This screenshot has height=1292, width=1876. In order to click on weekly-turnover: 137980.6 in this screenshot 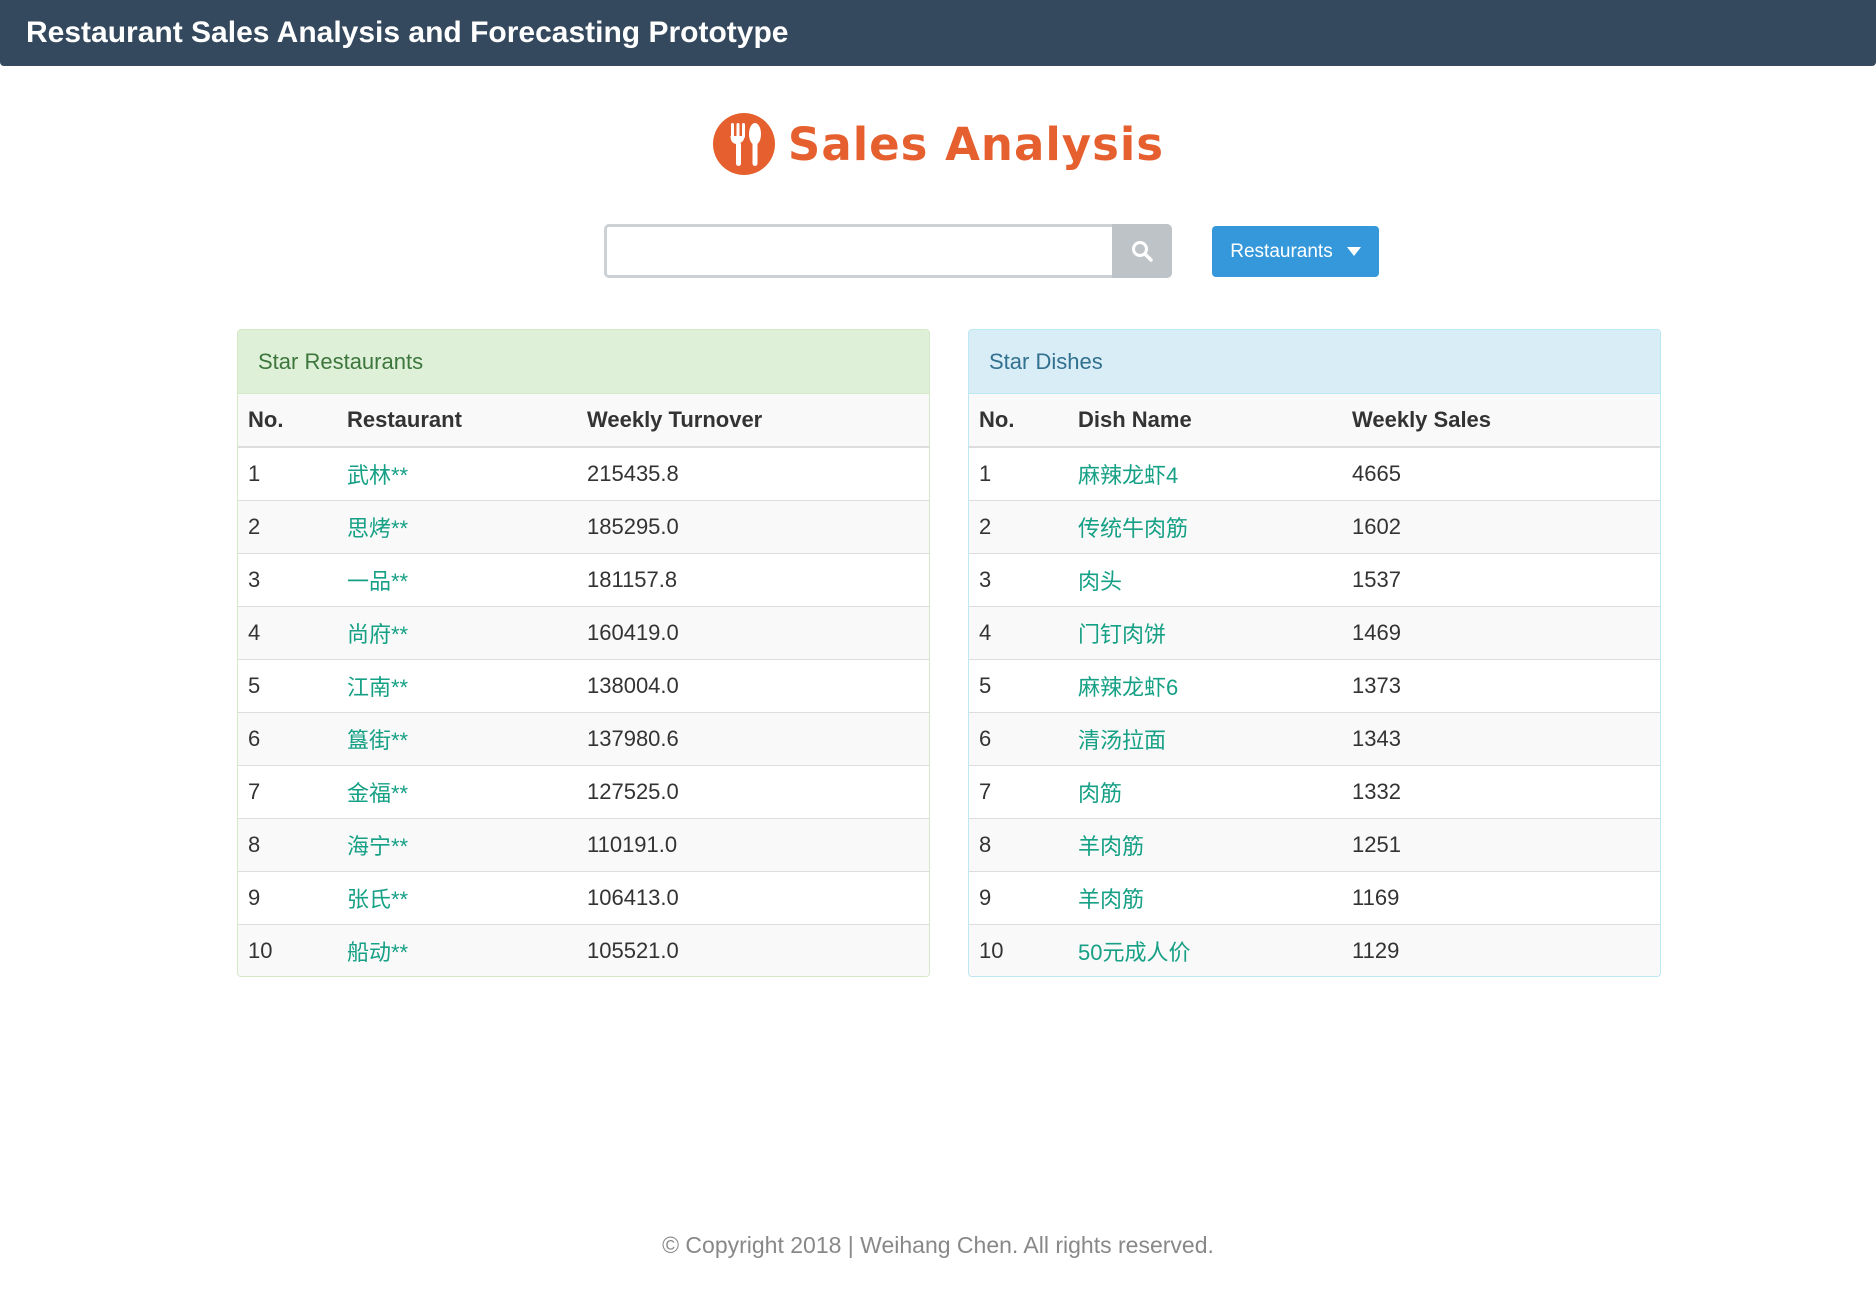, I will do `click(753, 738)`.